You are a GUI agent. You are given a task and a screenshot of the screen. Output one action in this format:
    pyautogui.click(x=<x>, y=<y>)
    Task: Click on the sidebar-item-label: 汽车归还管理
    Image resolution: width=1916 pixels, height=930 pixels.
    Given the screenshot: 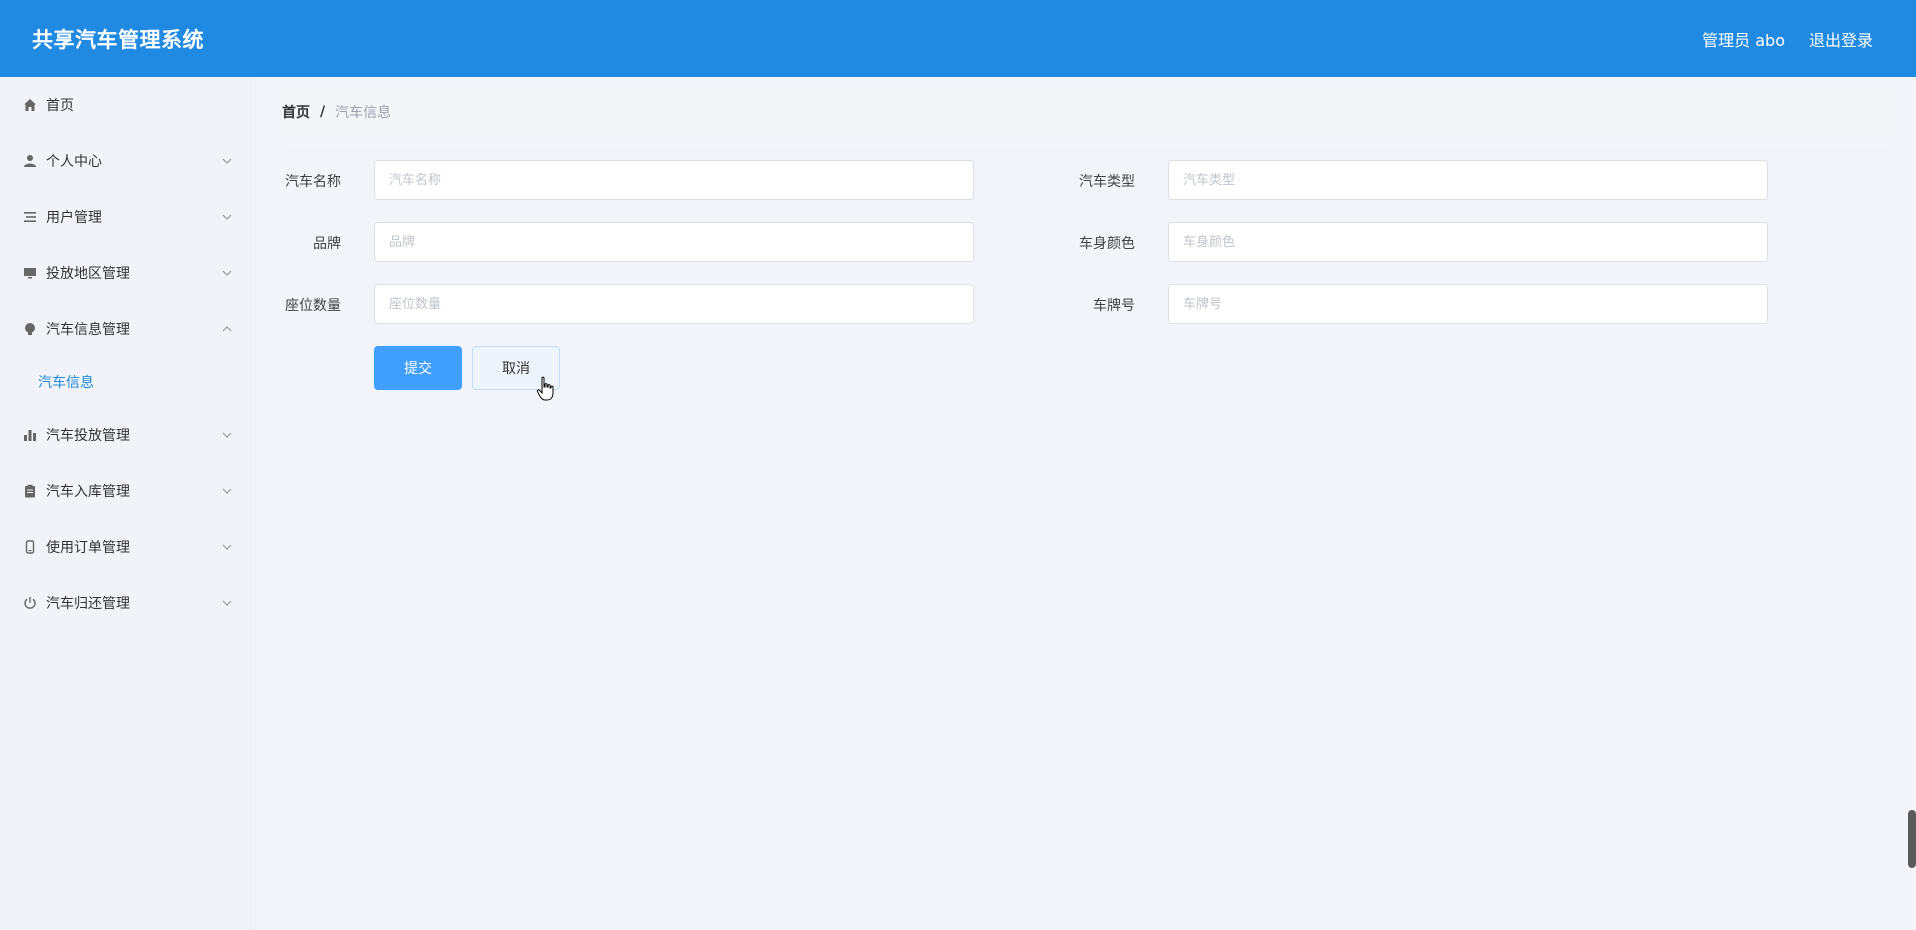 What is the action you would take?
    pyautogui.click(x=88, y=604)
    